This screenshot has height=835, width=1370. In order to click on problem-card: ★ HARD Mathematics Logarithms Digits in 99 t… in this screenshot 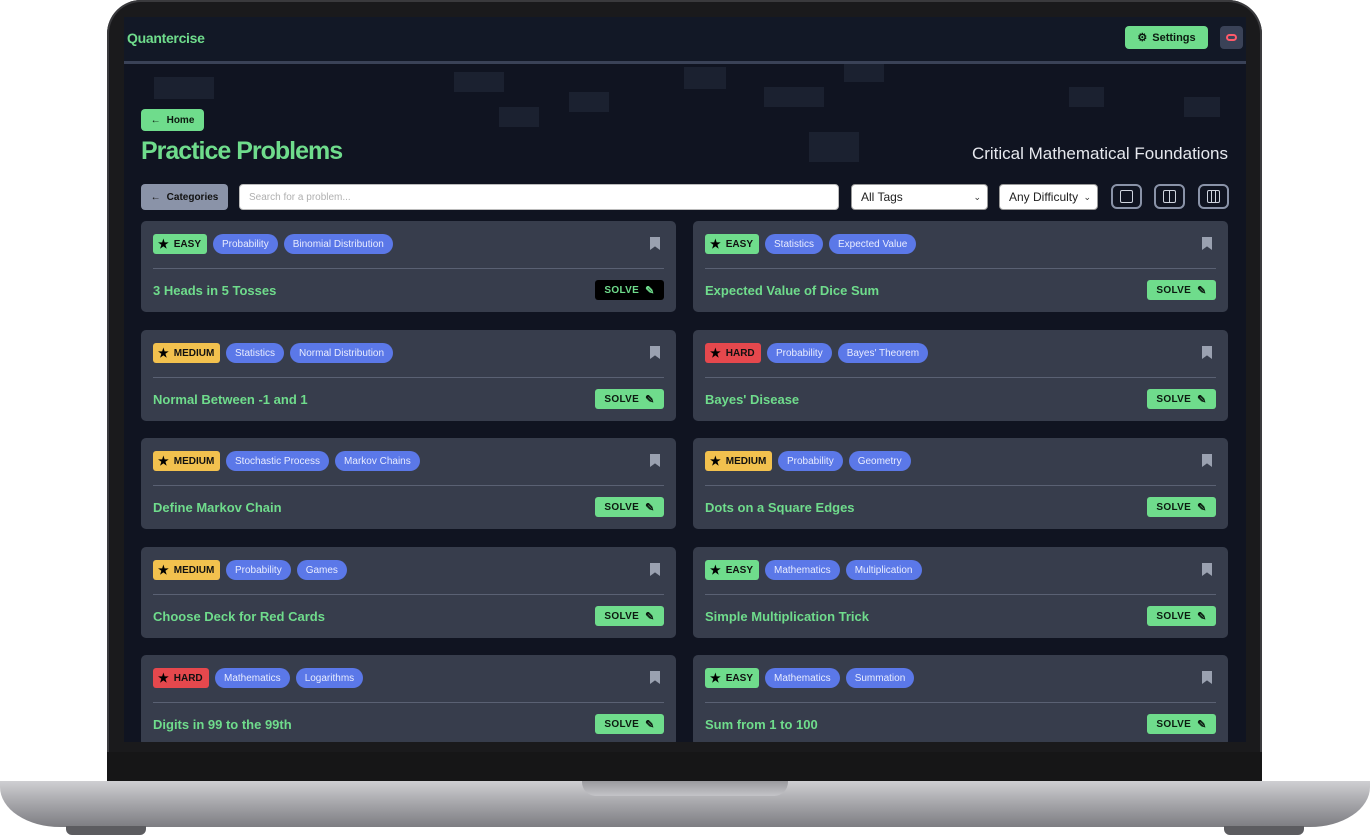, I will do `click(408, 698)`.